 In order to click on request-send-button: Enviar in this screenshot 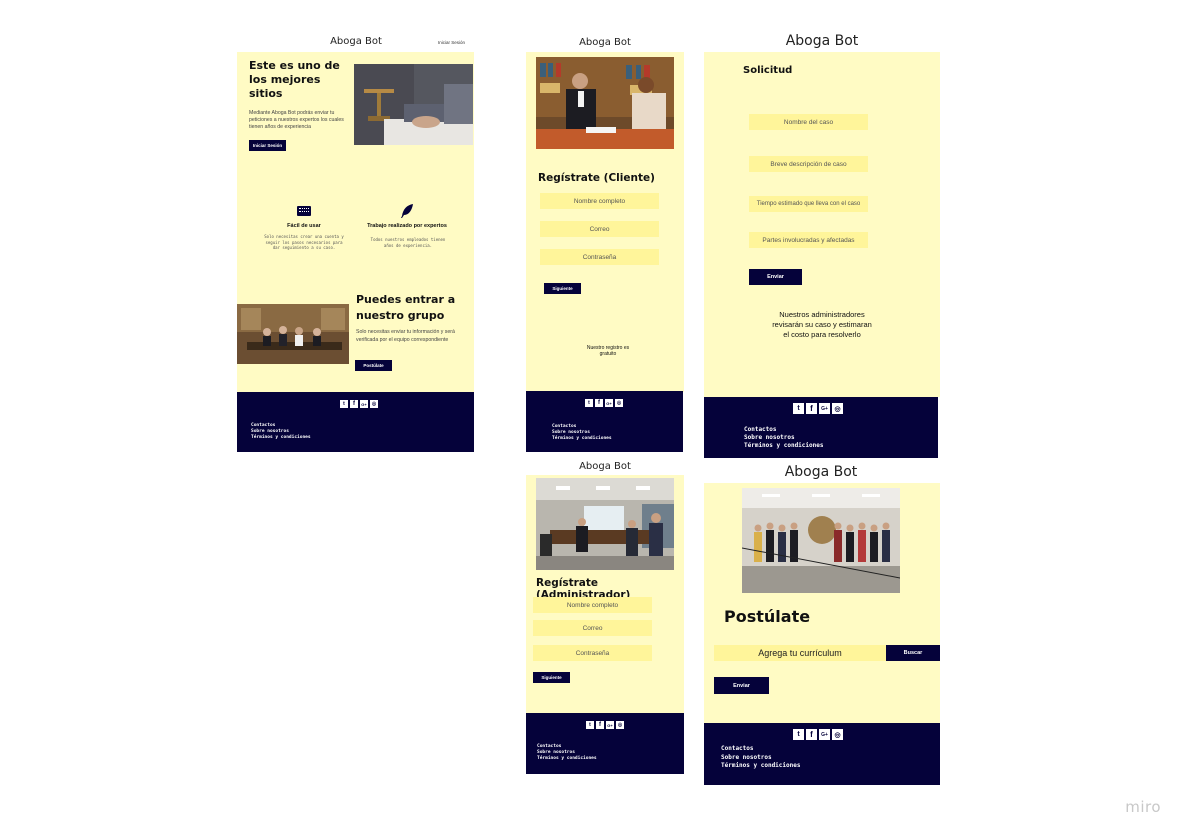, I will do `click(775, 277)`.